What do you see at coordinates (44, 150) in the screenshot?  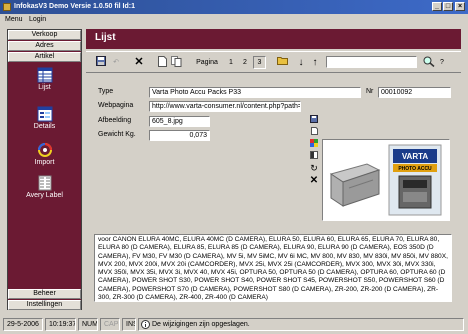 I see `import-swirl-icon` at bounding box center [44, 150].